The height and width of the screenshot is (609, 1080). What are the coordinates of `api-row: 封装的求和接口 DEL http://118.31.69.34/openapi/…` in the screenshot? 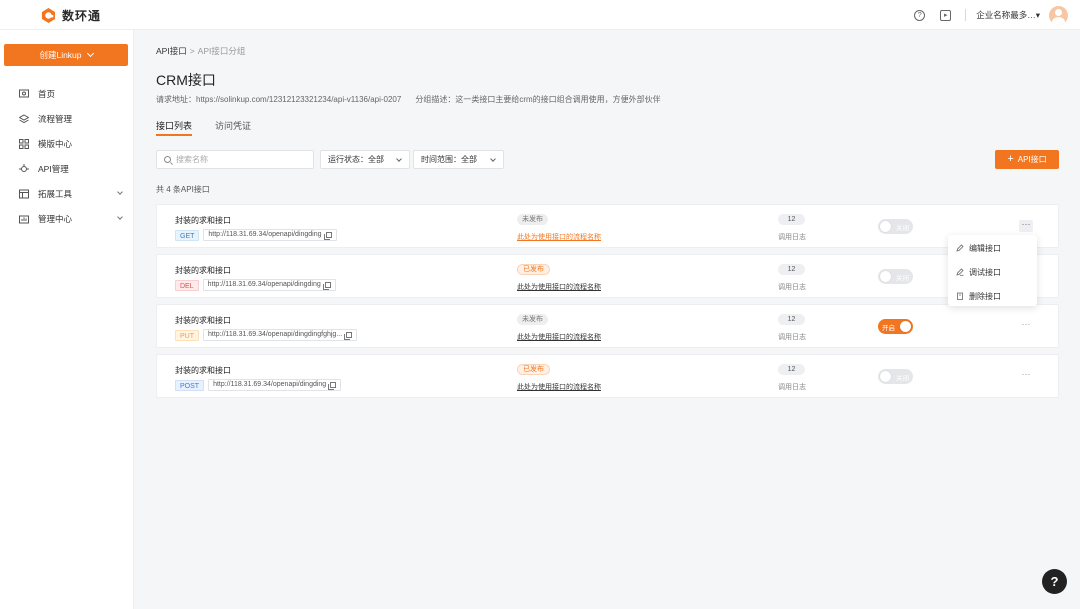 It's located at (607, 276).